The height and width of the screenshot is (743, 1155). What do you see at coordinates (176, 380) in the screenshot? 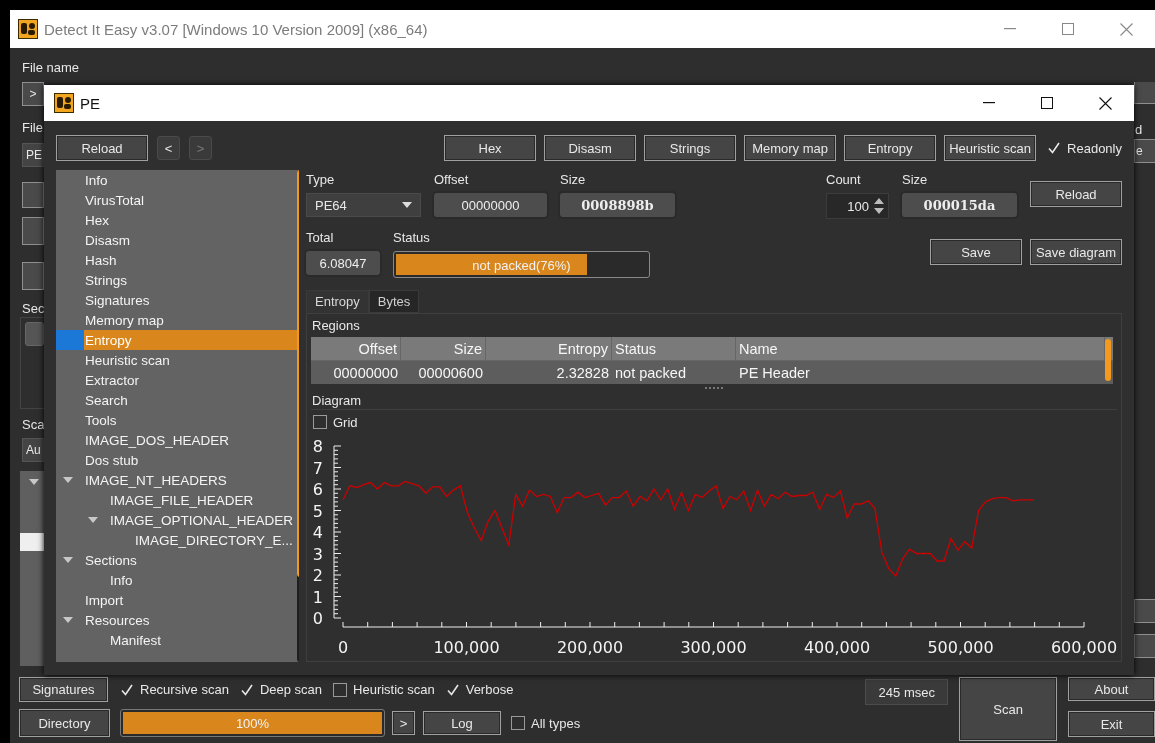
I see `tree-item: Extractor` at bounding box center [176, 380].